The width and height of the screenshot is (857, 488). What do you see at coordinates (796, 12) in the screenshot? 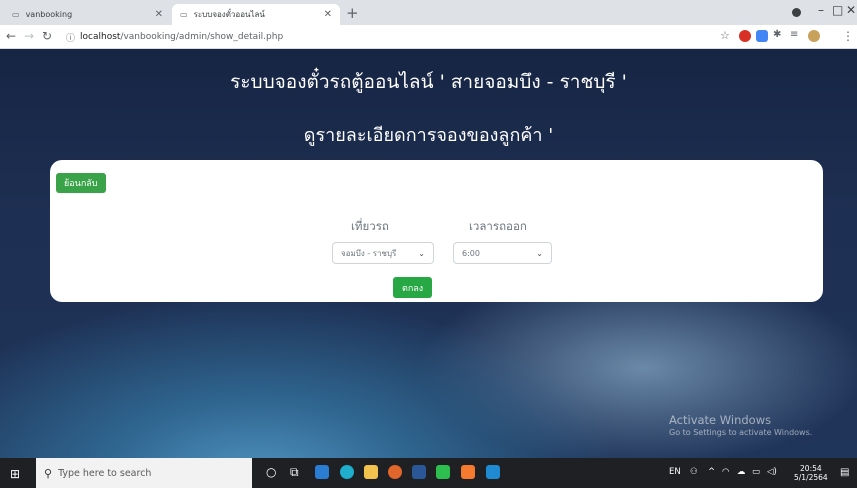
I see `profile-icon` at bounding box center [796, 12].